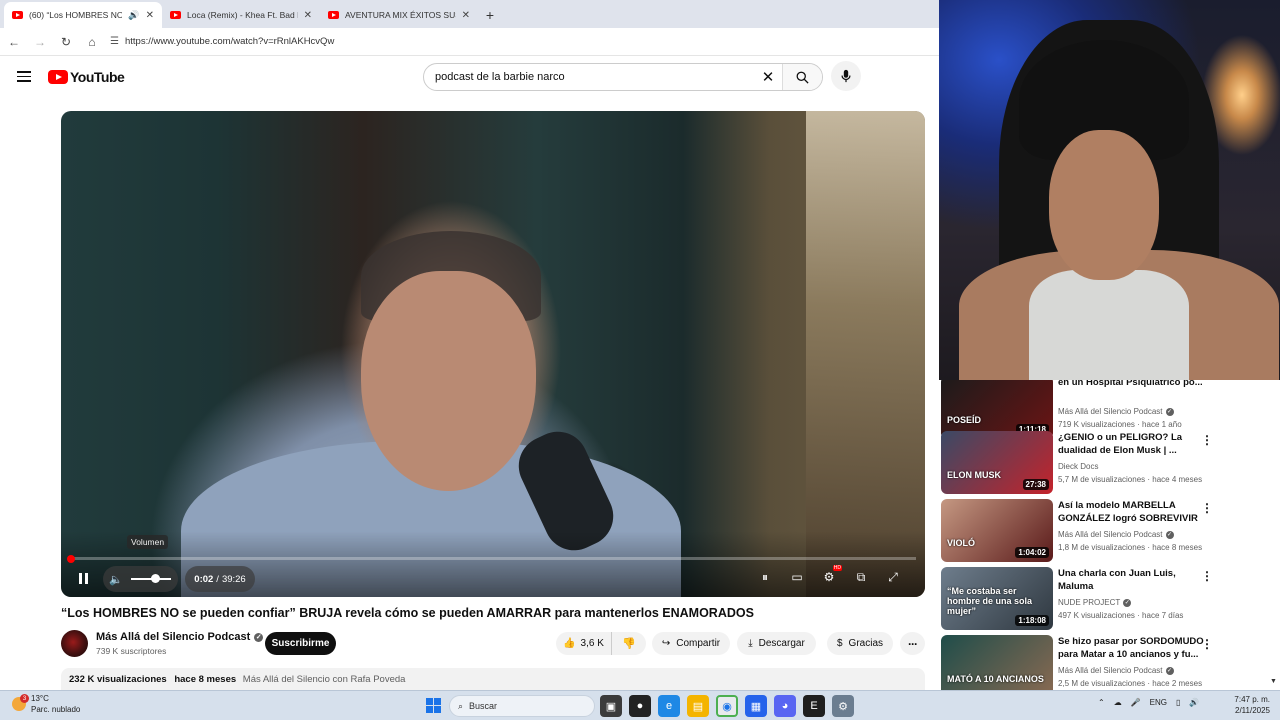 The image size is (1280, 720). Describe the element at coordinates (155, 578) in the screenshot. I see `volume-knob` at that location.